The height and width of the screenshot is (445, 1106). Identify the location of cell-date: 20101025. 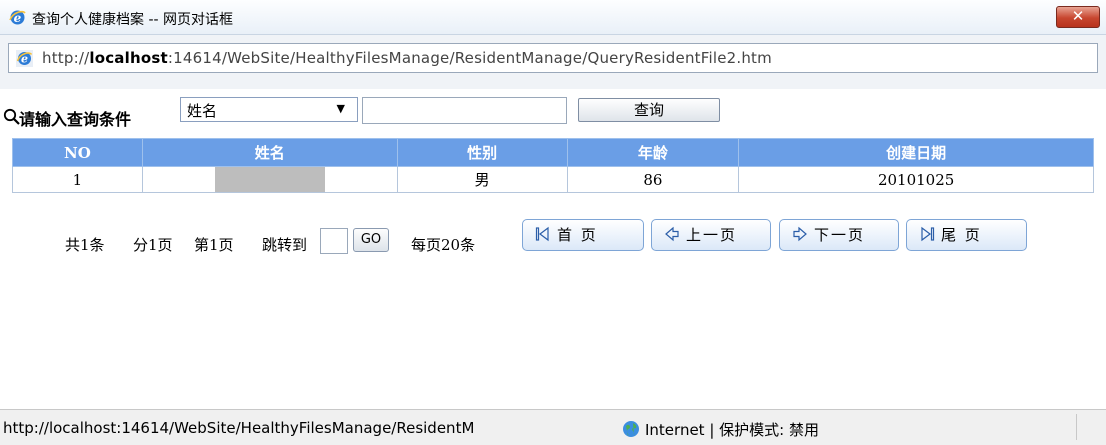
(916, 179).